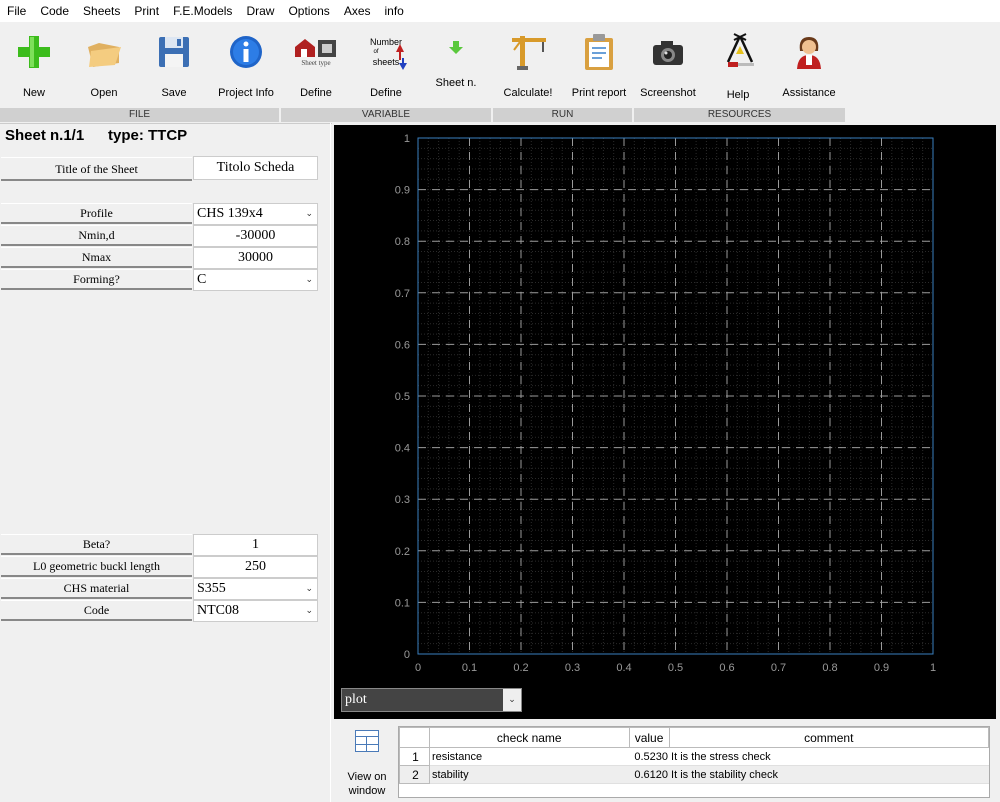 The width and height of the screenshot is (1000, 802). I want to click on nmin-label: Nmin,d, so click(96, 235).